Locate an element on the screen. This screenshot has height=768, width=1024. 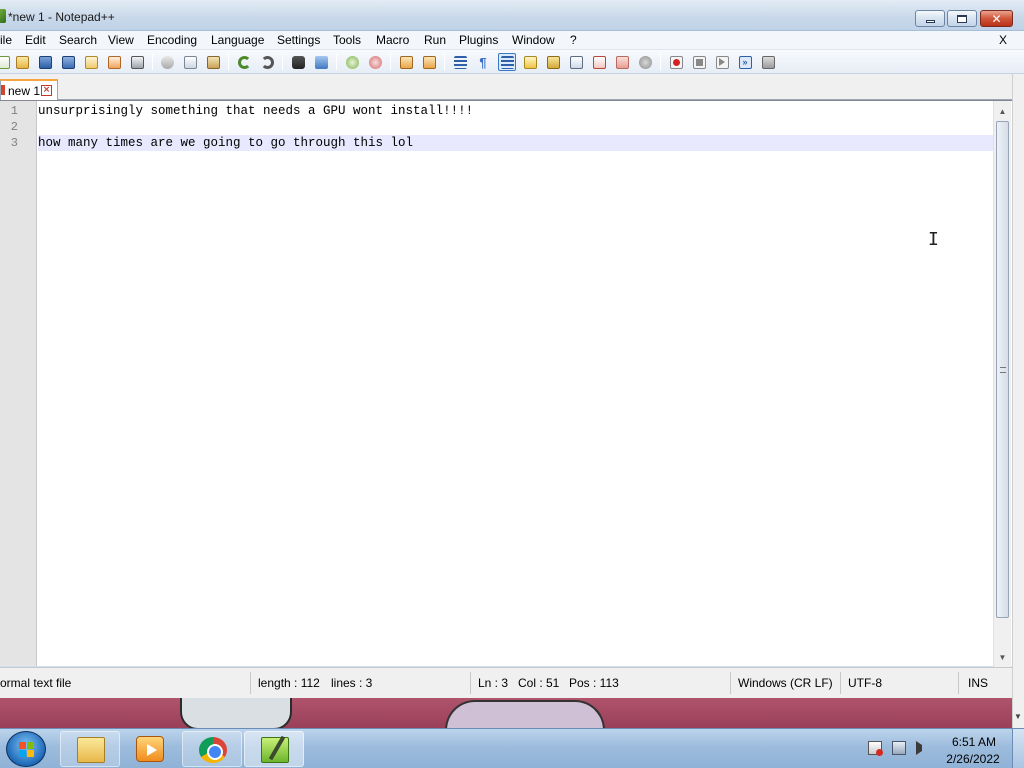
status-column: Col : 51 is located at coordinates (539, 683).